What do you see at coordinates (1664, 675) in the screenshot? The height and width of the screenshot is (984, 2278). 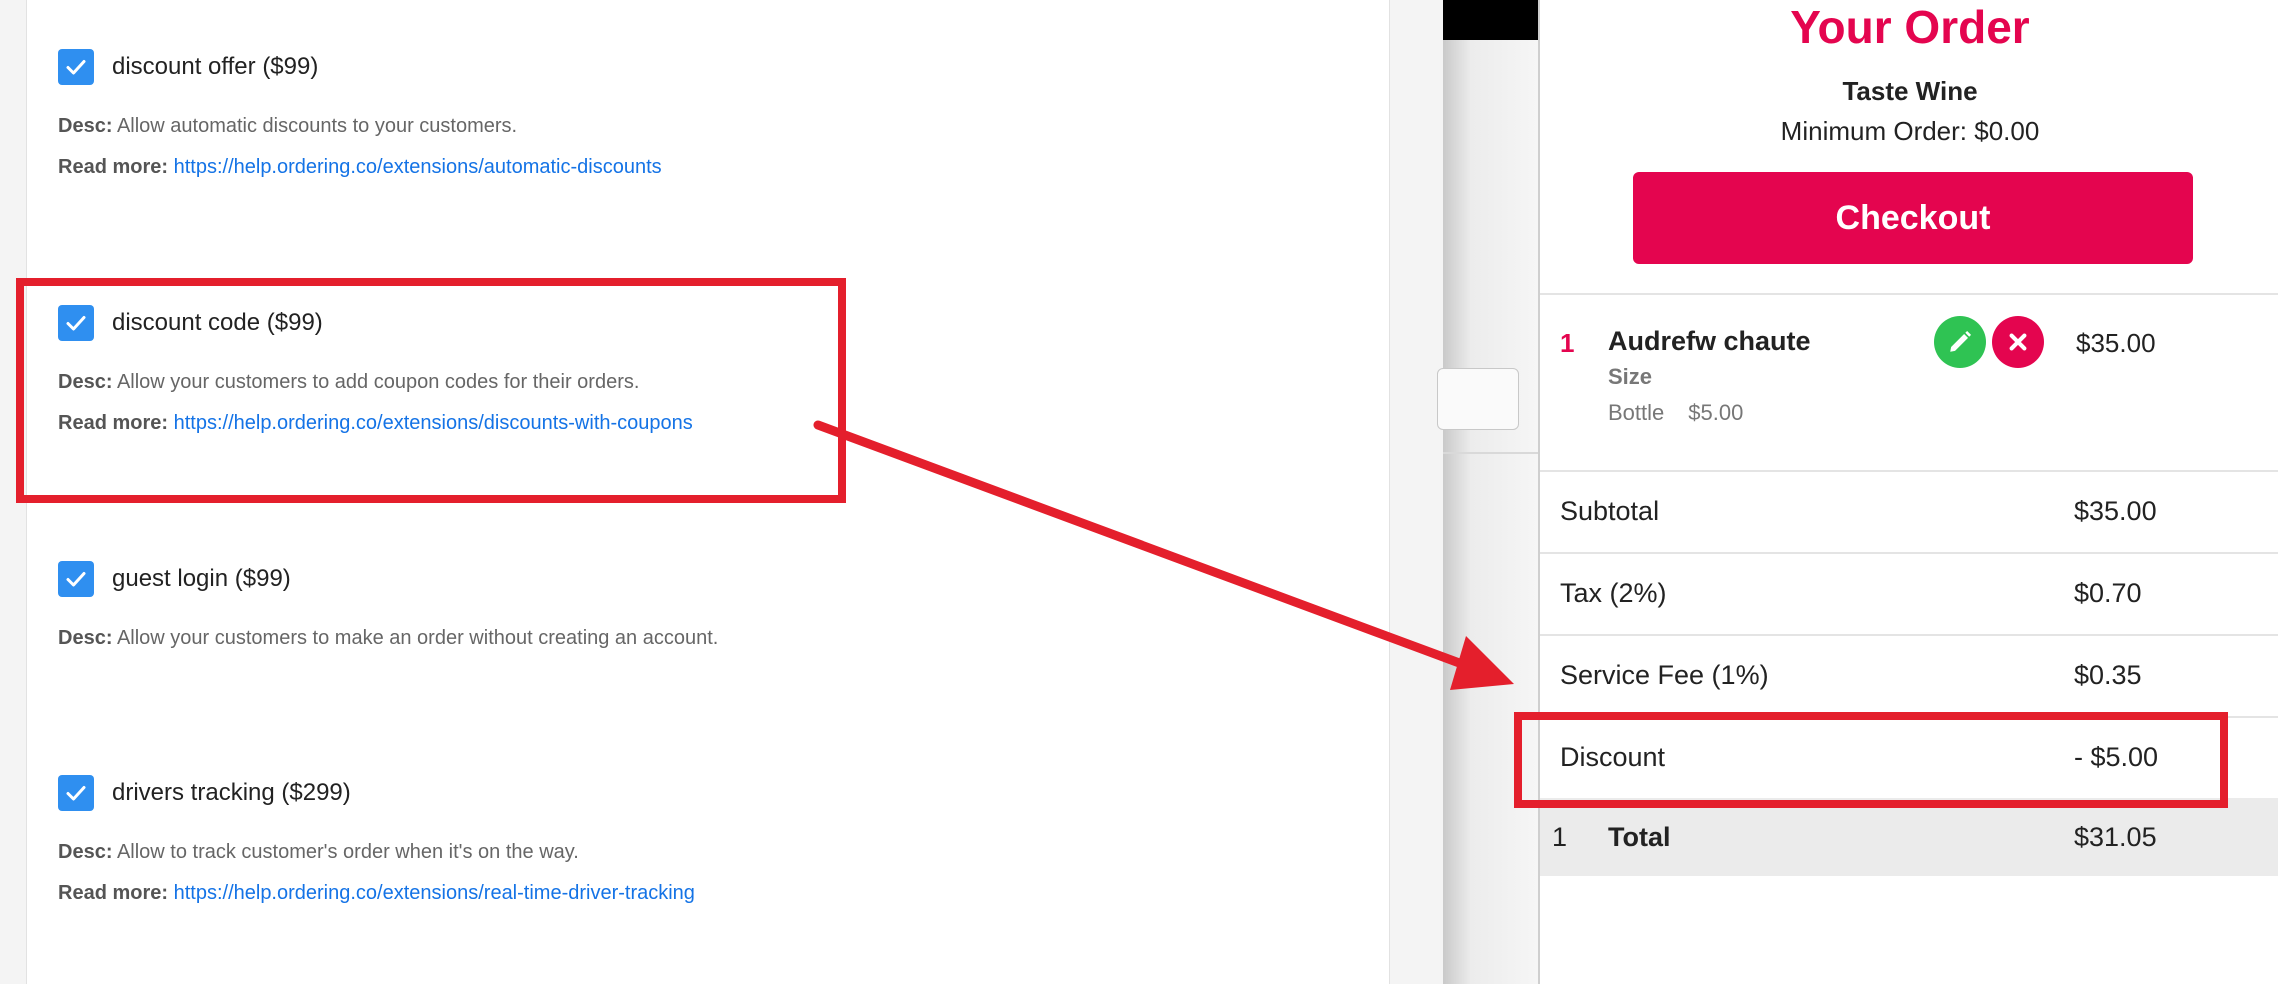 I see `summary-label: Service Fee (1%)` at bounding box center [1664, 675].